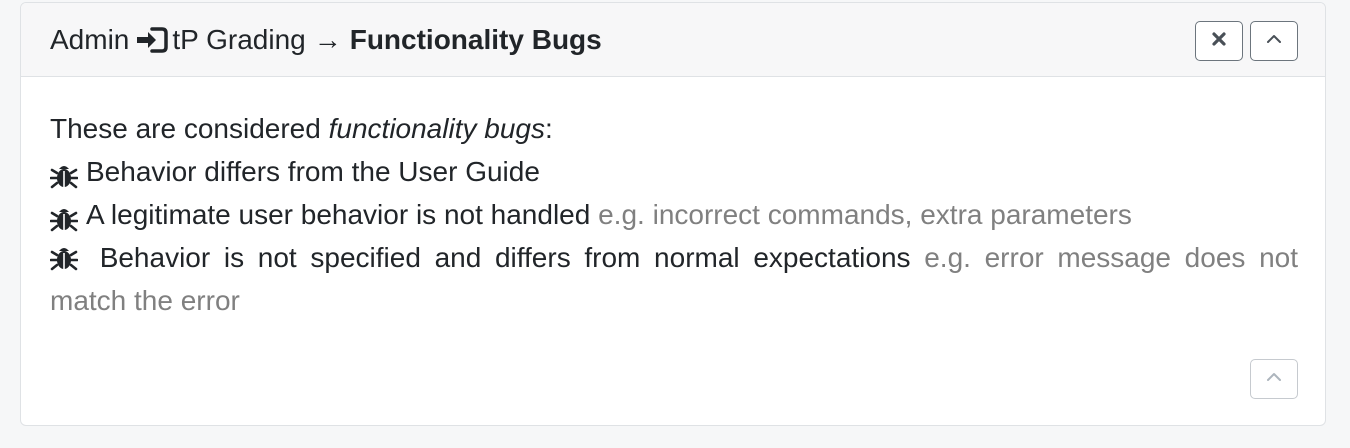 The width and height of the screenshot is (1350, 448). I want to click on page-title: Admin tP Grading → Functionality Bugs, so click(326, 40).